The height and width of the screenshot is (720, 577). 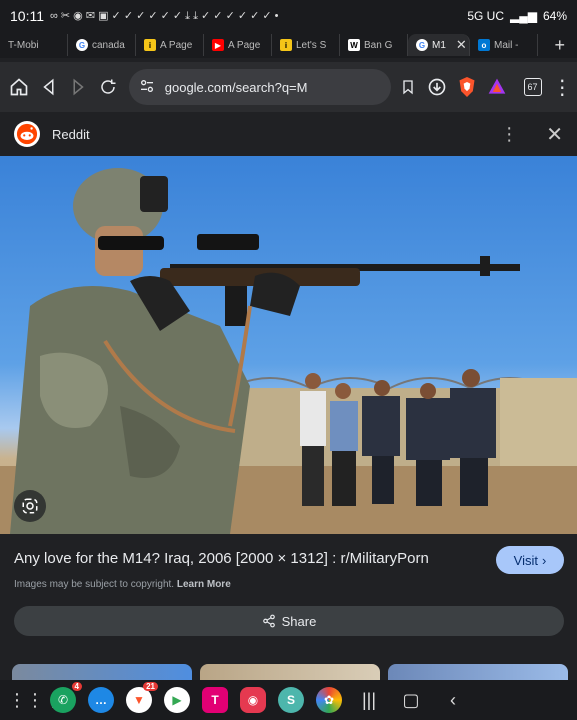 I want to click on tab-outlook-mail: o Mail -, so click(x=504, y=45).